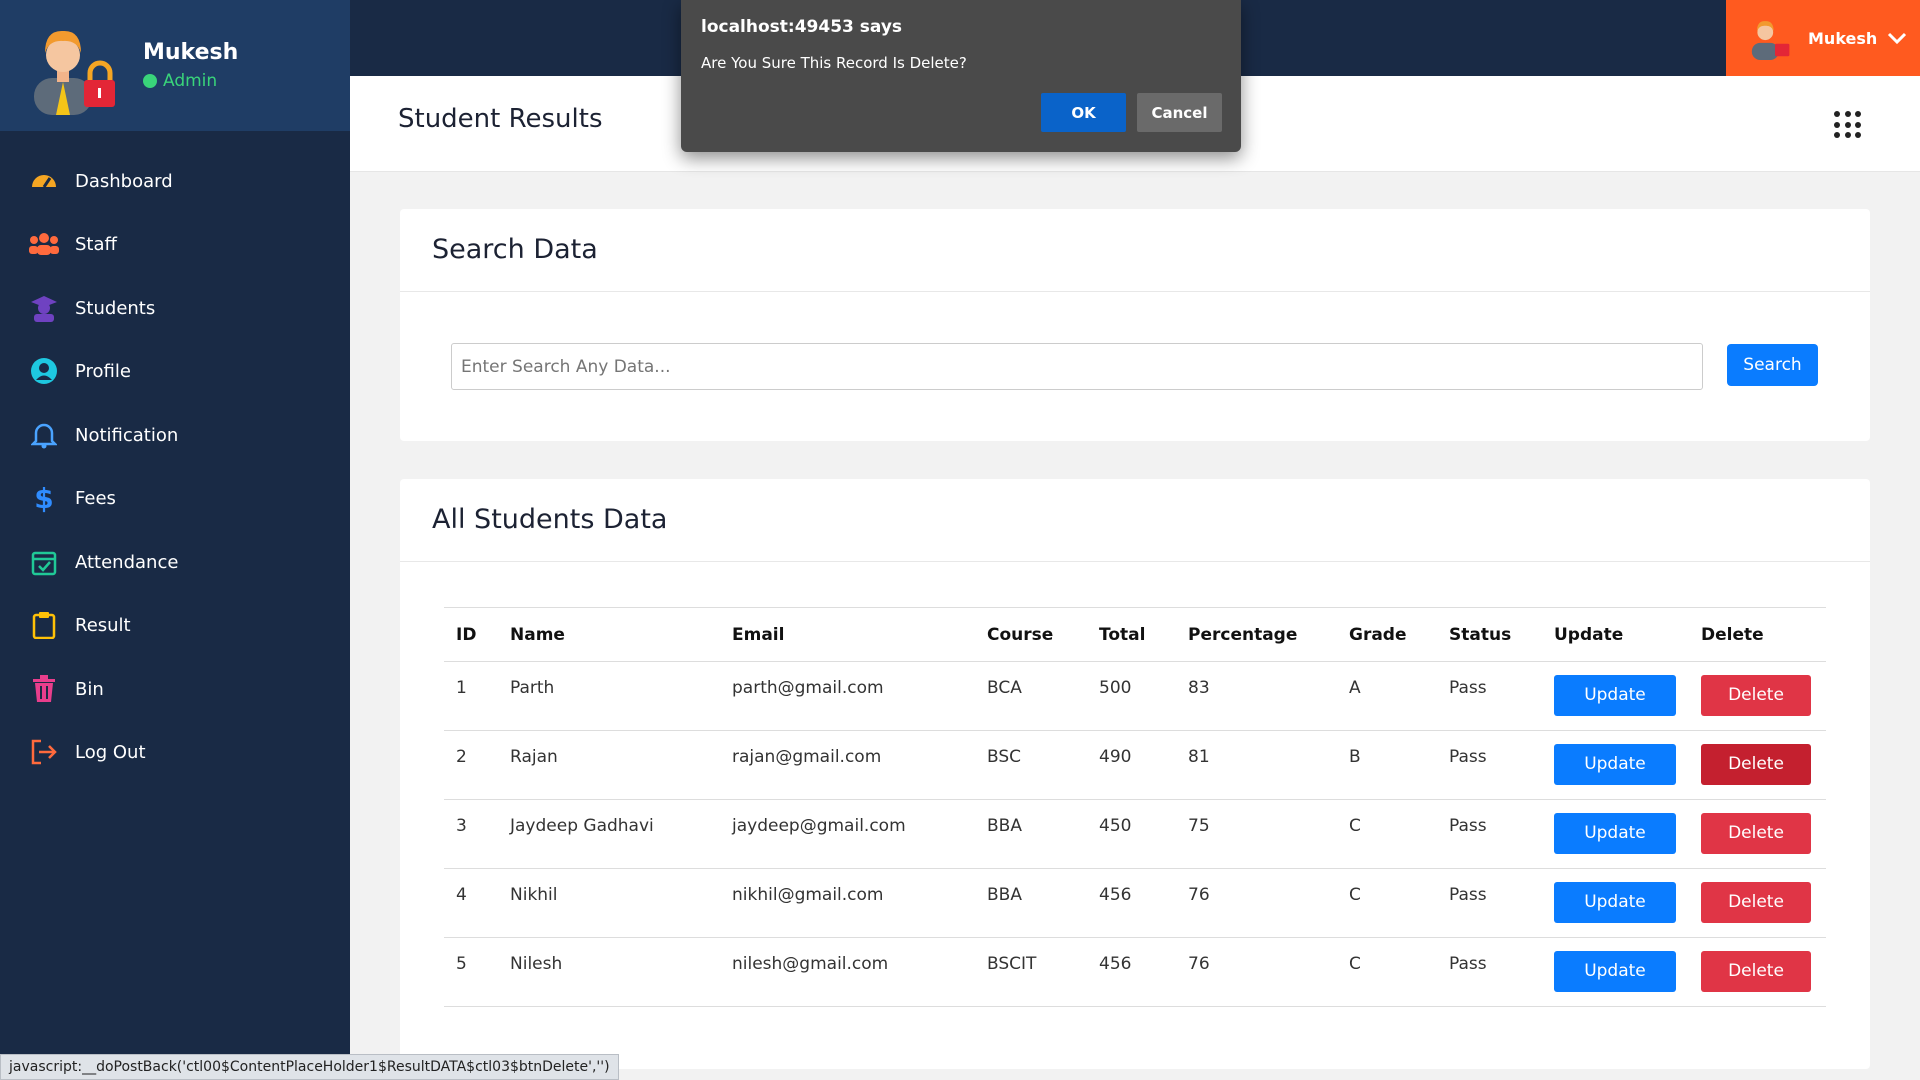 The image size is (1920, 1080). I want to click on cell-id: 3, so click(471, 834).